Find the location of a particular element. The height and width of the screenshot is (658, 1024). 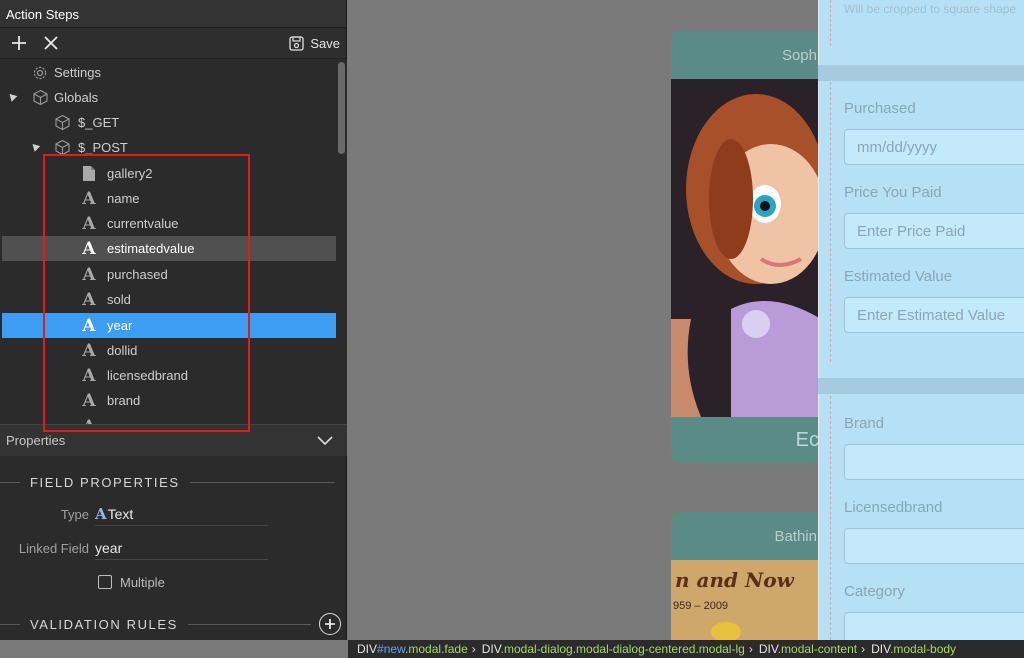

properties-header: Properties is located at coordinates (173, 440).